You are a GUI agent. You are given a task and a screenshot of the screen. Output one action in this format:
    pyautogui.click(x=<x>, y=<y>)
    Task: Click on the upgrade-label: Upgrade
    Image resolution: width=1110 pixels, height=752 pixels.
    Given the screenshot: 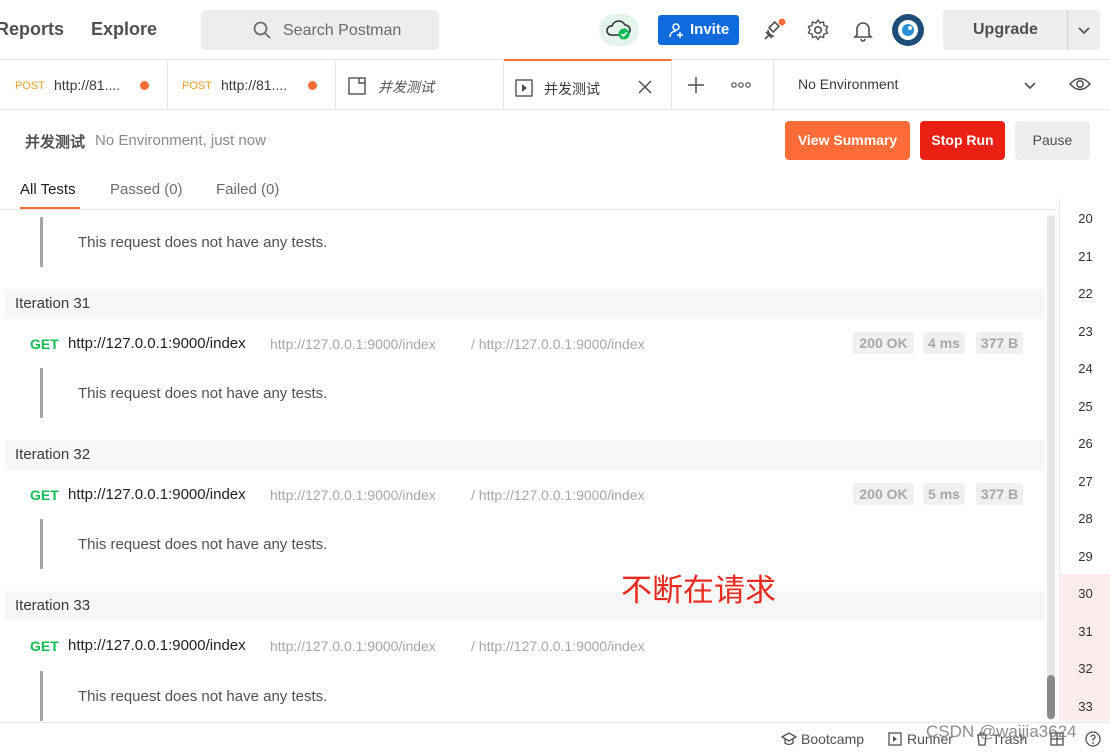 What is the action you would take?
    pyautogui.click(x=1005, y=29)
    